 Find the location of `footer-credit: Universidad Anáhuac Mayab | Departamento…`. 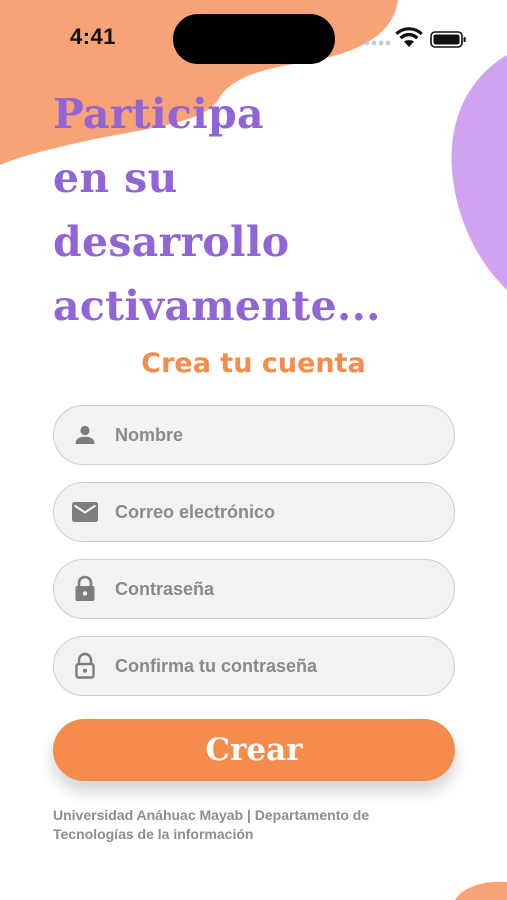

footer-credit: Universidad Anáhuac Mayab | Departamento… is located at coordinates (233, 825).